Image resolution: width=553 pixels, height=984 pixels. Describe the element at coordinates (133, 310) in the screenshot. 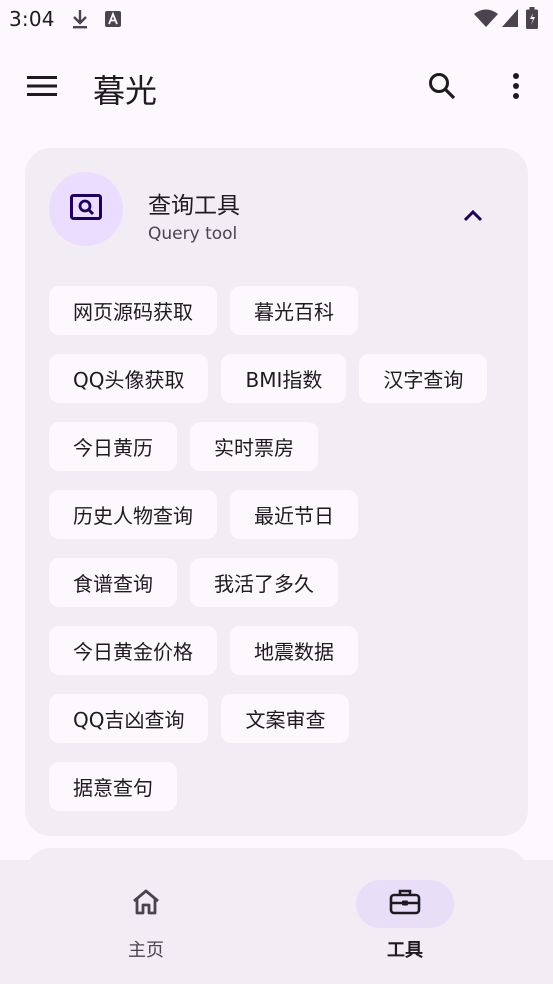

I see `chip-webpage-source: 网页源码获取` at that location.